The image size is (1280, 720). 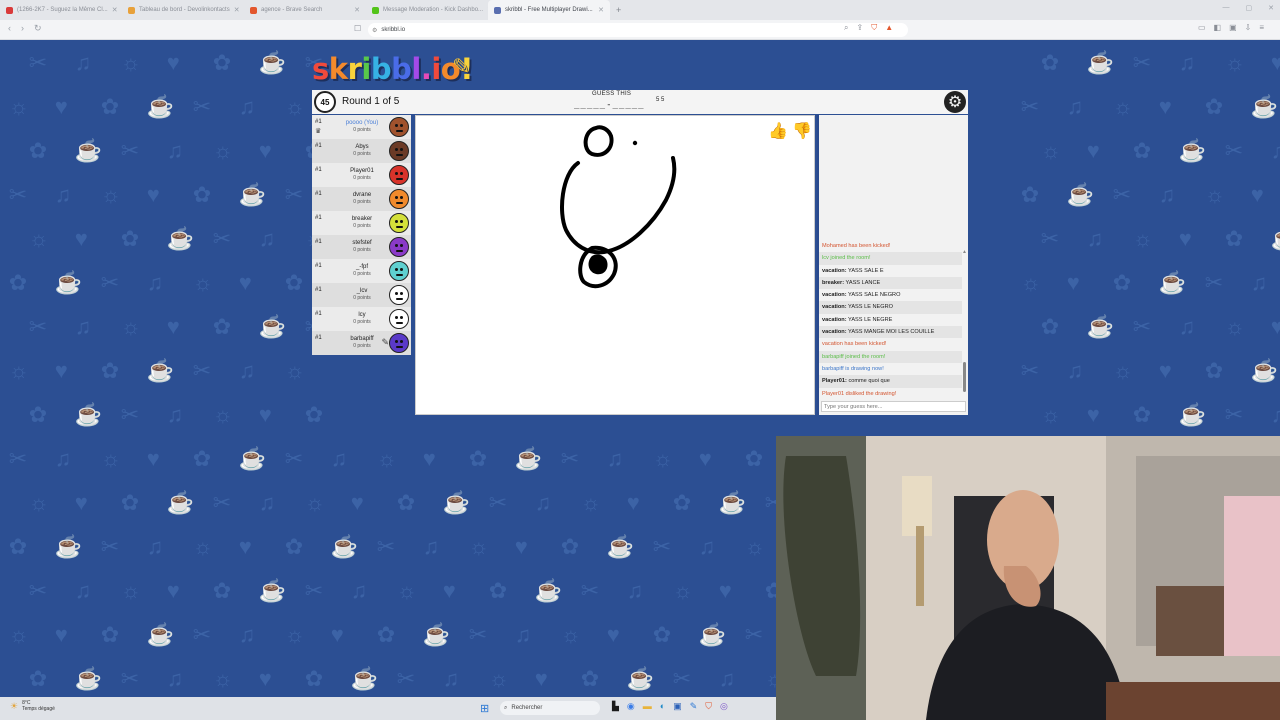 What do you see at coordinates (361, 223) in the screenshot?
I see `player-row: #1 breaker 0 points` at bounding box center [361, 223].